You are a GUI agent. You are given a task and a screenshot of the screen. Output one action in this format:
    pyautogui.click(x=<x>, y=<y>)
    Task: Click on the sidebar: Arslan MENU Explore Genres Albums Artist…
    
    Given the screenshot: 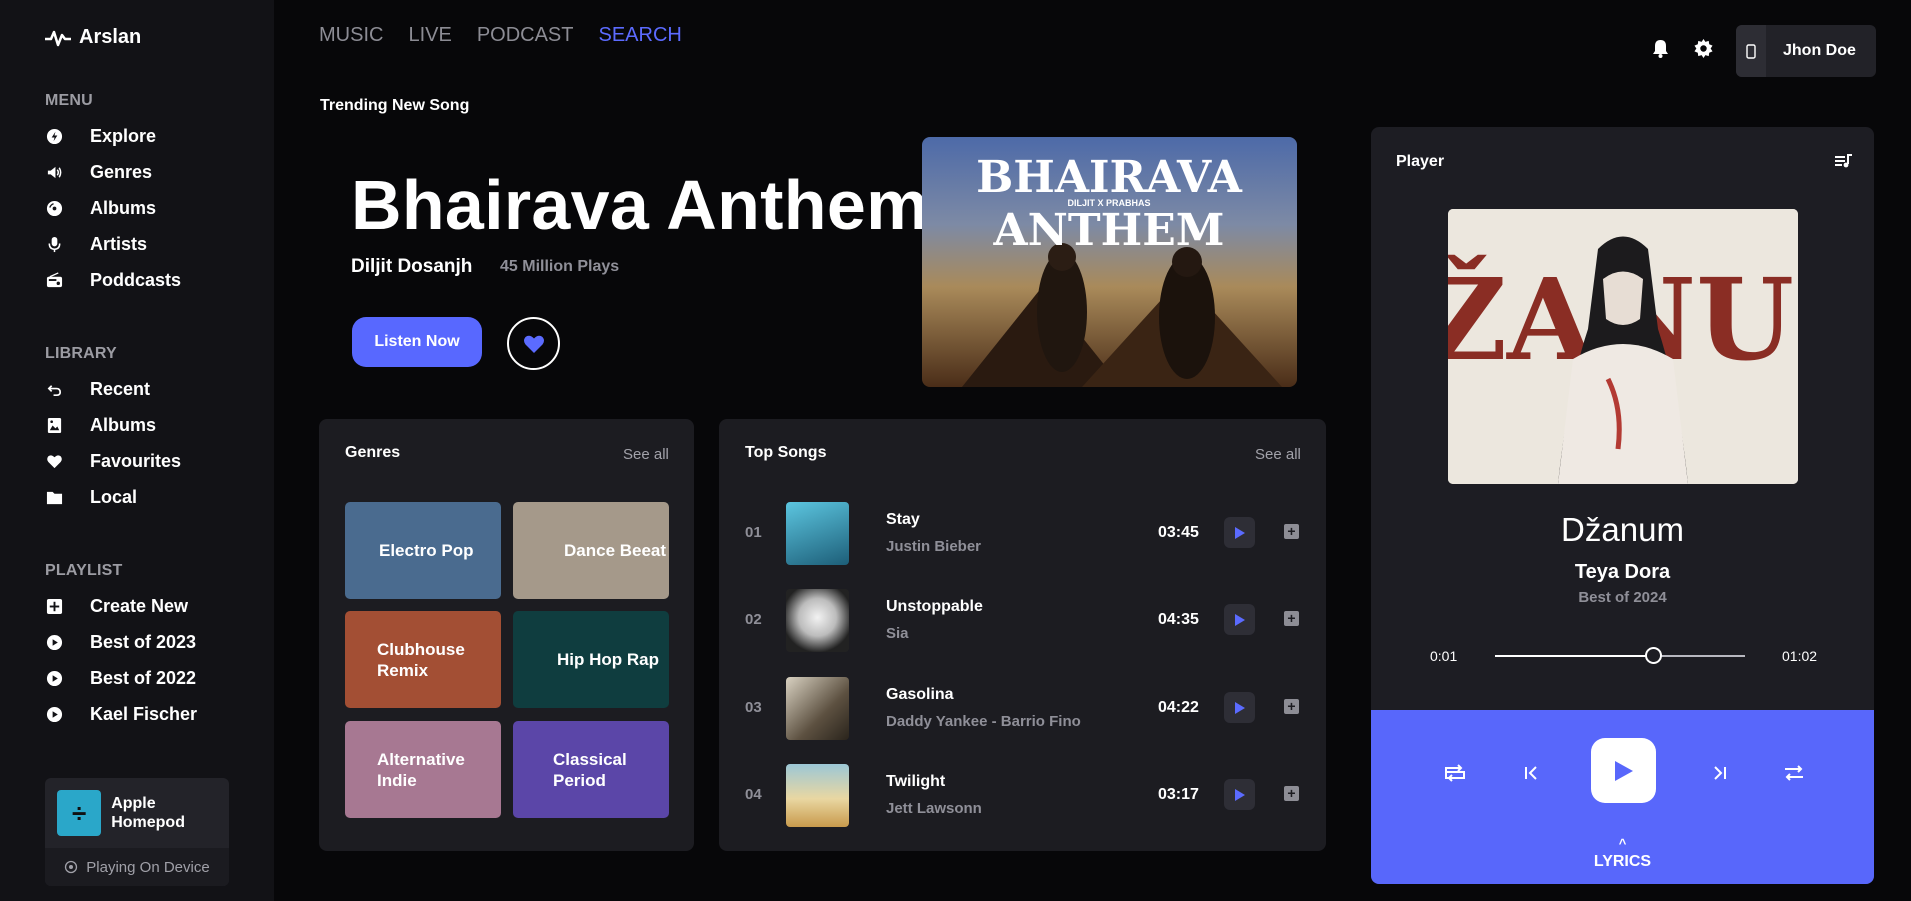 What is the action you would take?
    pyautogui.click(x=137, y=450)
    